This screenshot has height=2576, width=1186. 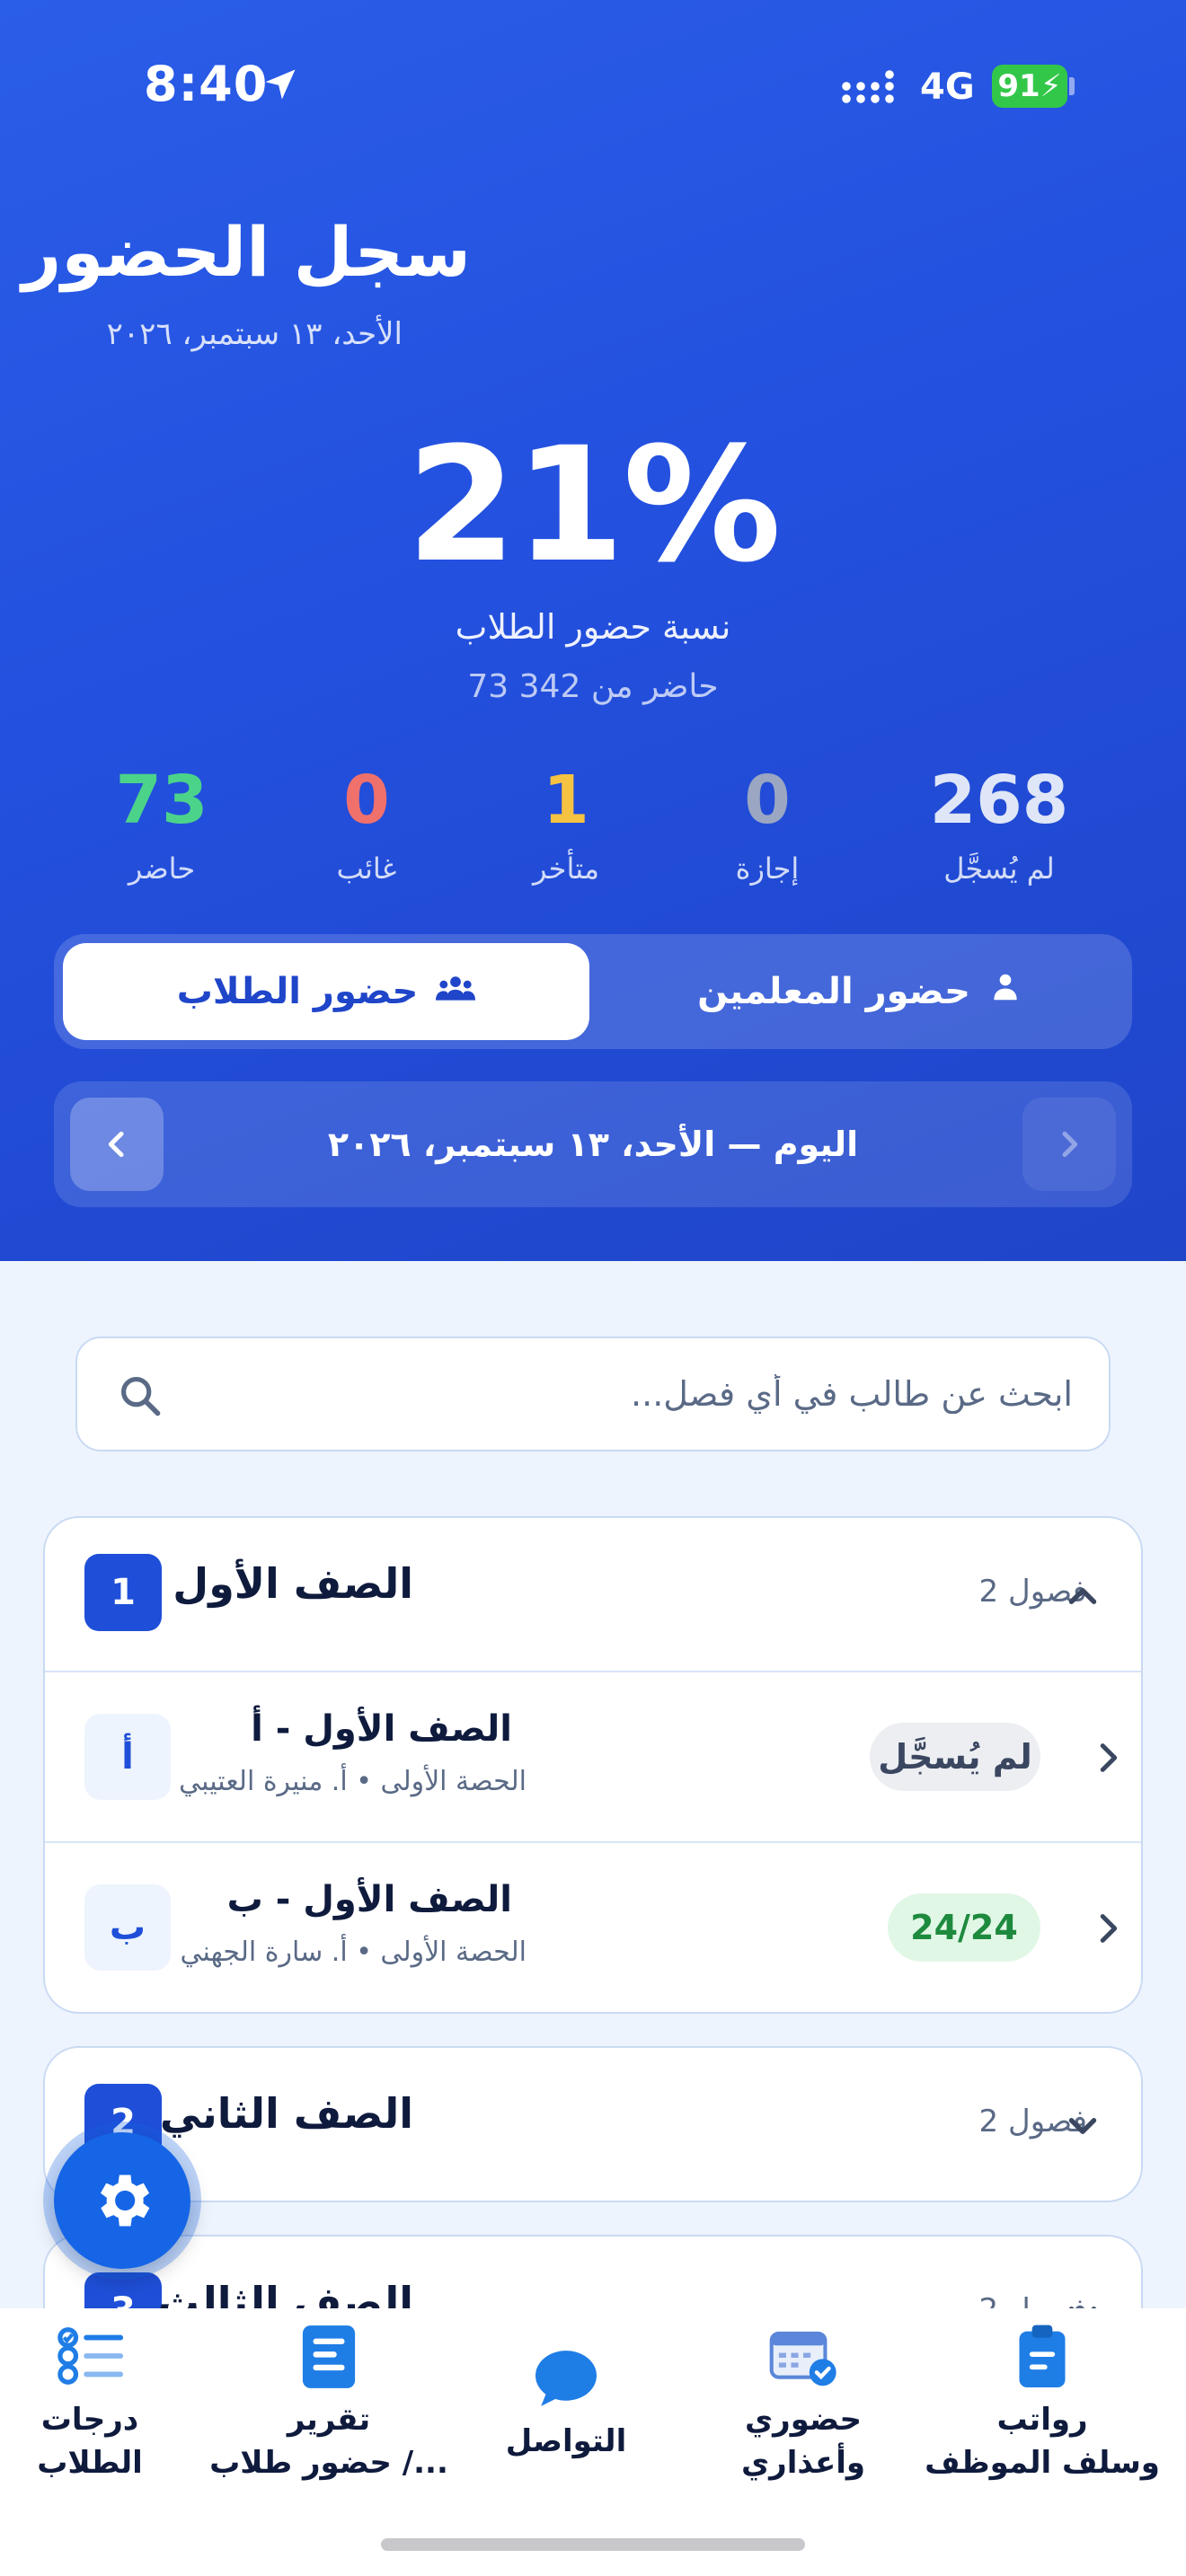 I want to click on chat-bubble-icon, so click(x=566, y=2378).